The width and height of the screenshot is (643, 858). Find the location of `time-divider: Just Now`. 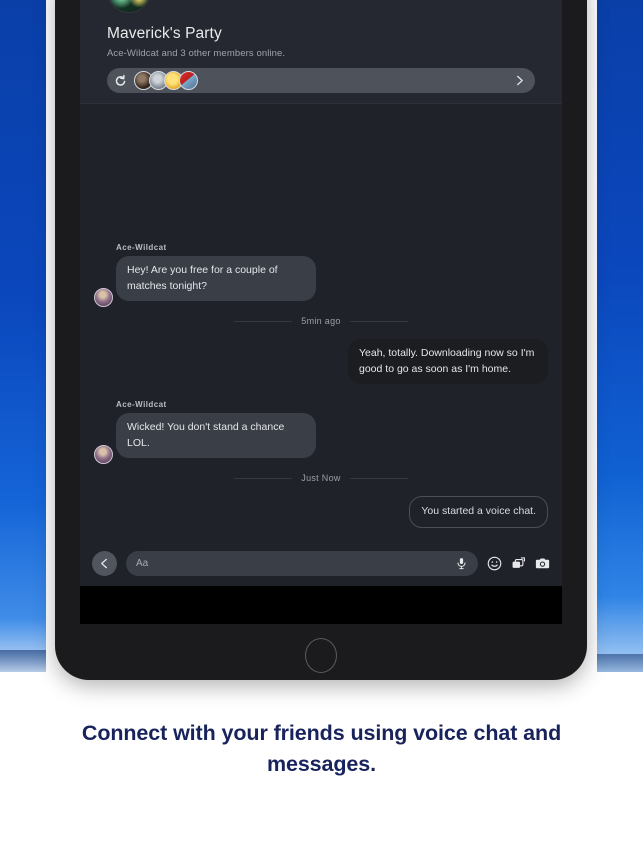

time-divider: Just Now is located at coordinates (321, 478).